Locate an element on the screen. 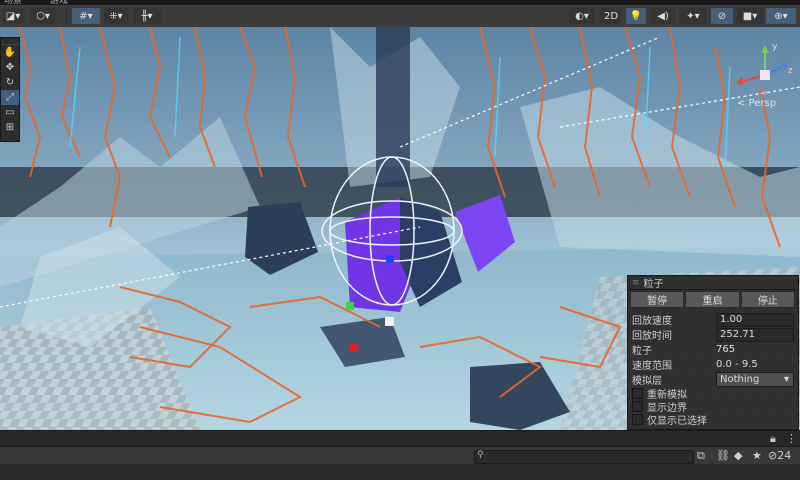 Image resolution: width=800 pixels, height=480 pixels. particles-row: 粒子 765 is located at coordinates (713, 349).